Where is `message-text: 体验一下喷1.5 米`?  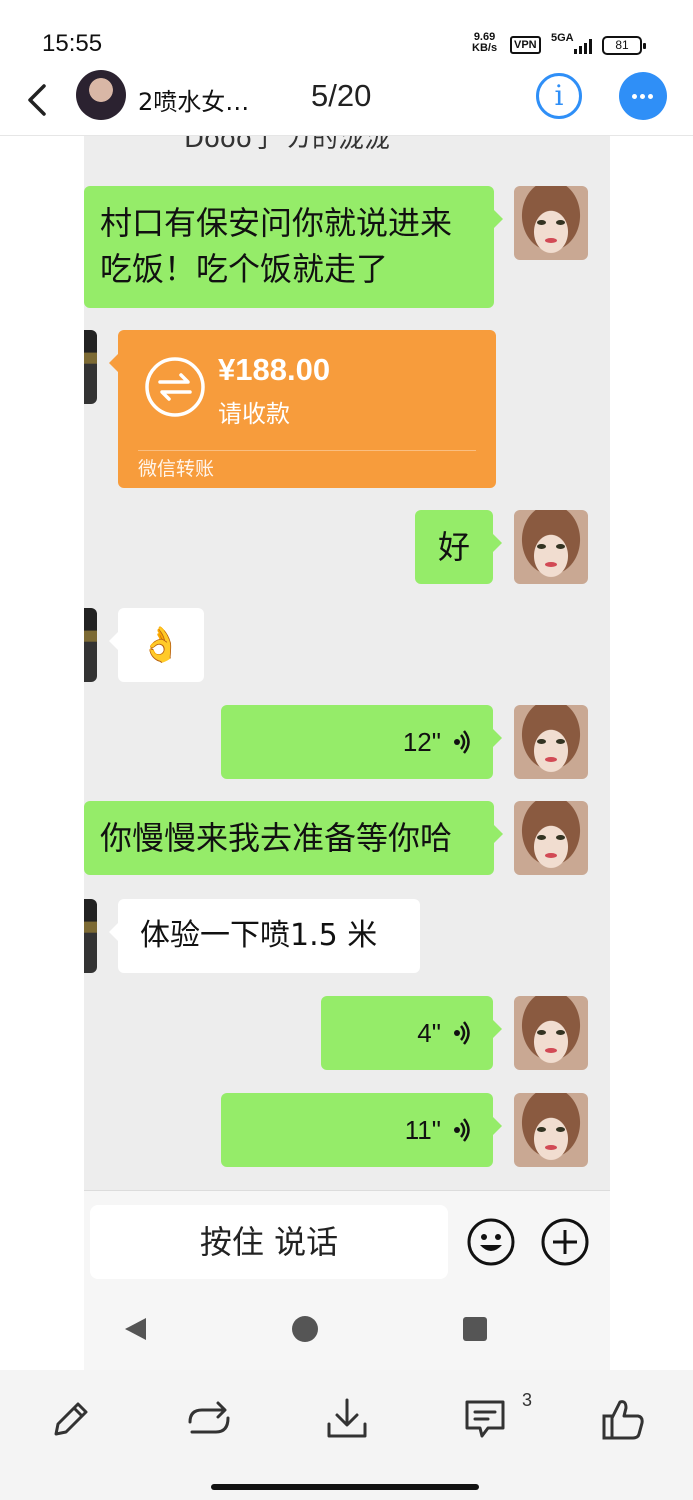
message-text: 体验一下喷1.5 米 is located at coordinates (259, 935).